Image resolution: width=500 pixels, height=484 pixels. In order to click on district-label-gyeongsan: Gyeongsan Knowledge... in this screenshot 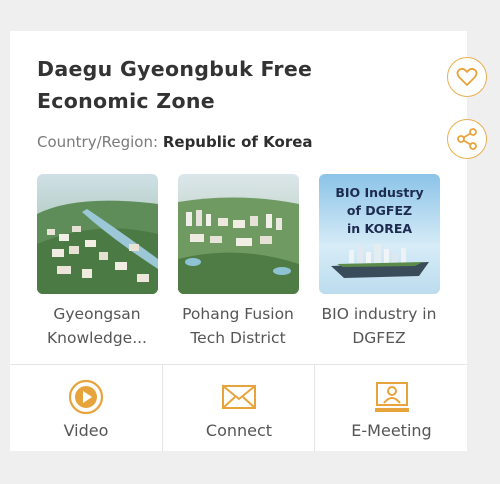, I will do `click(97, 326)`.